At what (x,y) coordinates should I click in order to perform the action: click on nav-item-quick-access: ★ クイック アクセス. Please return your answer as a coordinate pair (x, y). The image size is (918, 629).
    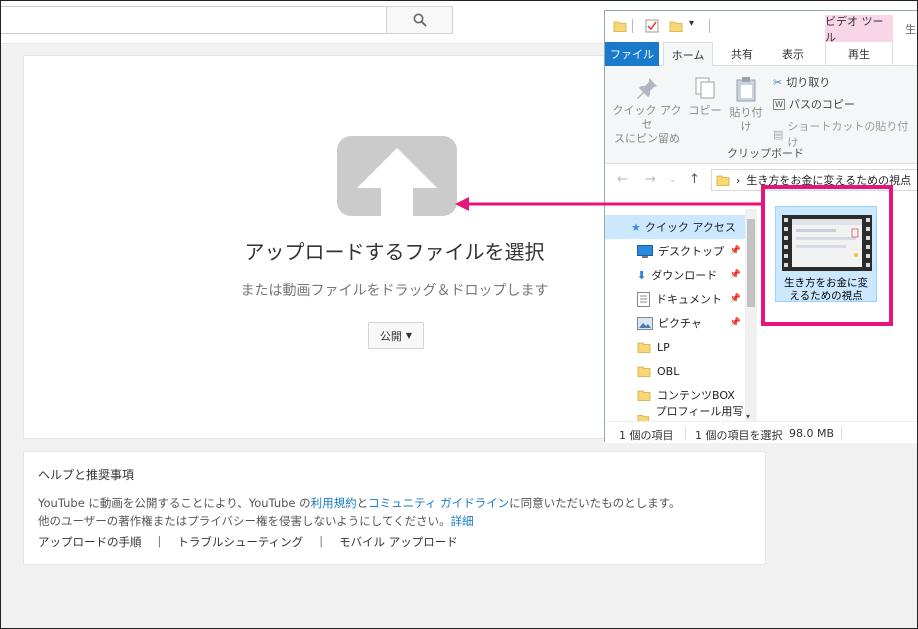
    Looking at the image, I should click on (675, 227).